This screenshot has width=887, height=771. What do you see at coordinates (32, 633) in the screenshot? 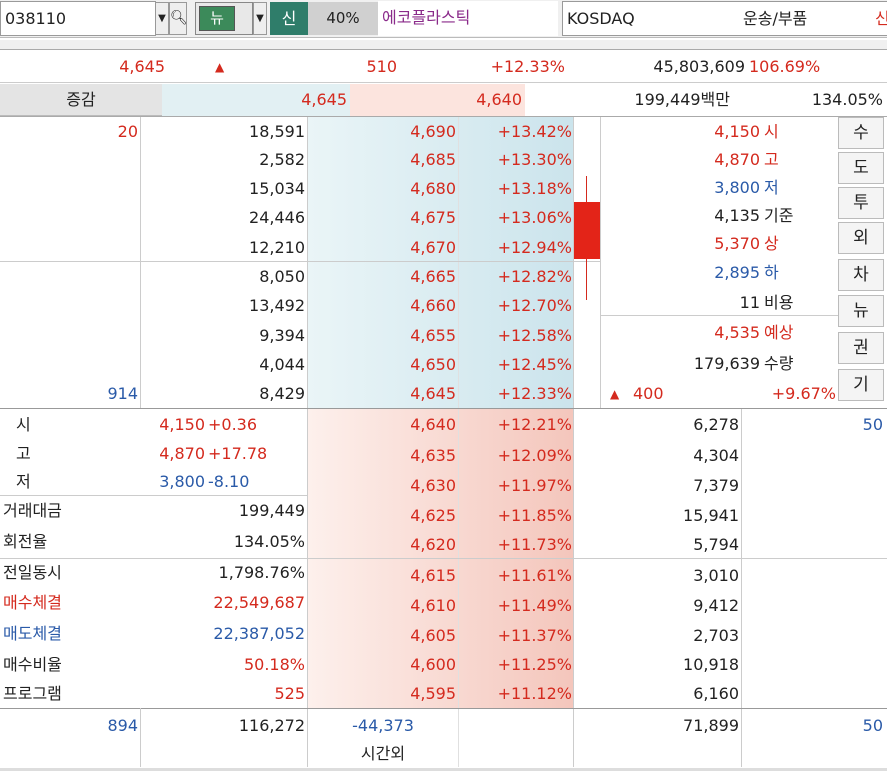
I see `stat-label: 매도체결` at bounding box center [32, 633].